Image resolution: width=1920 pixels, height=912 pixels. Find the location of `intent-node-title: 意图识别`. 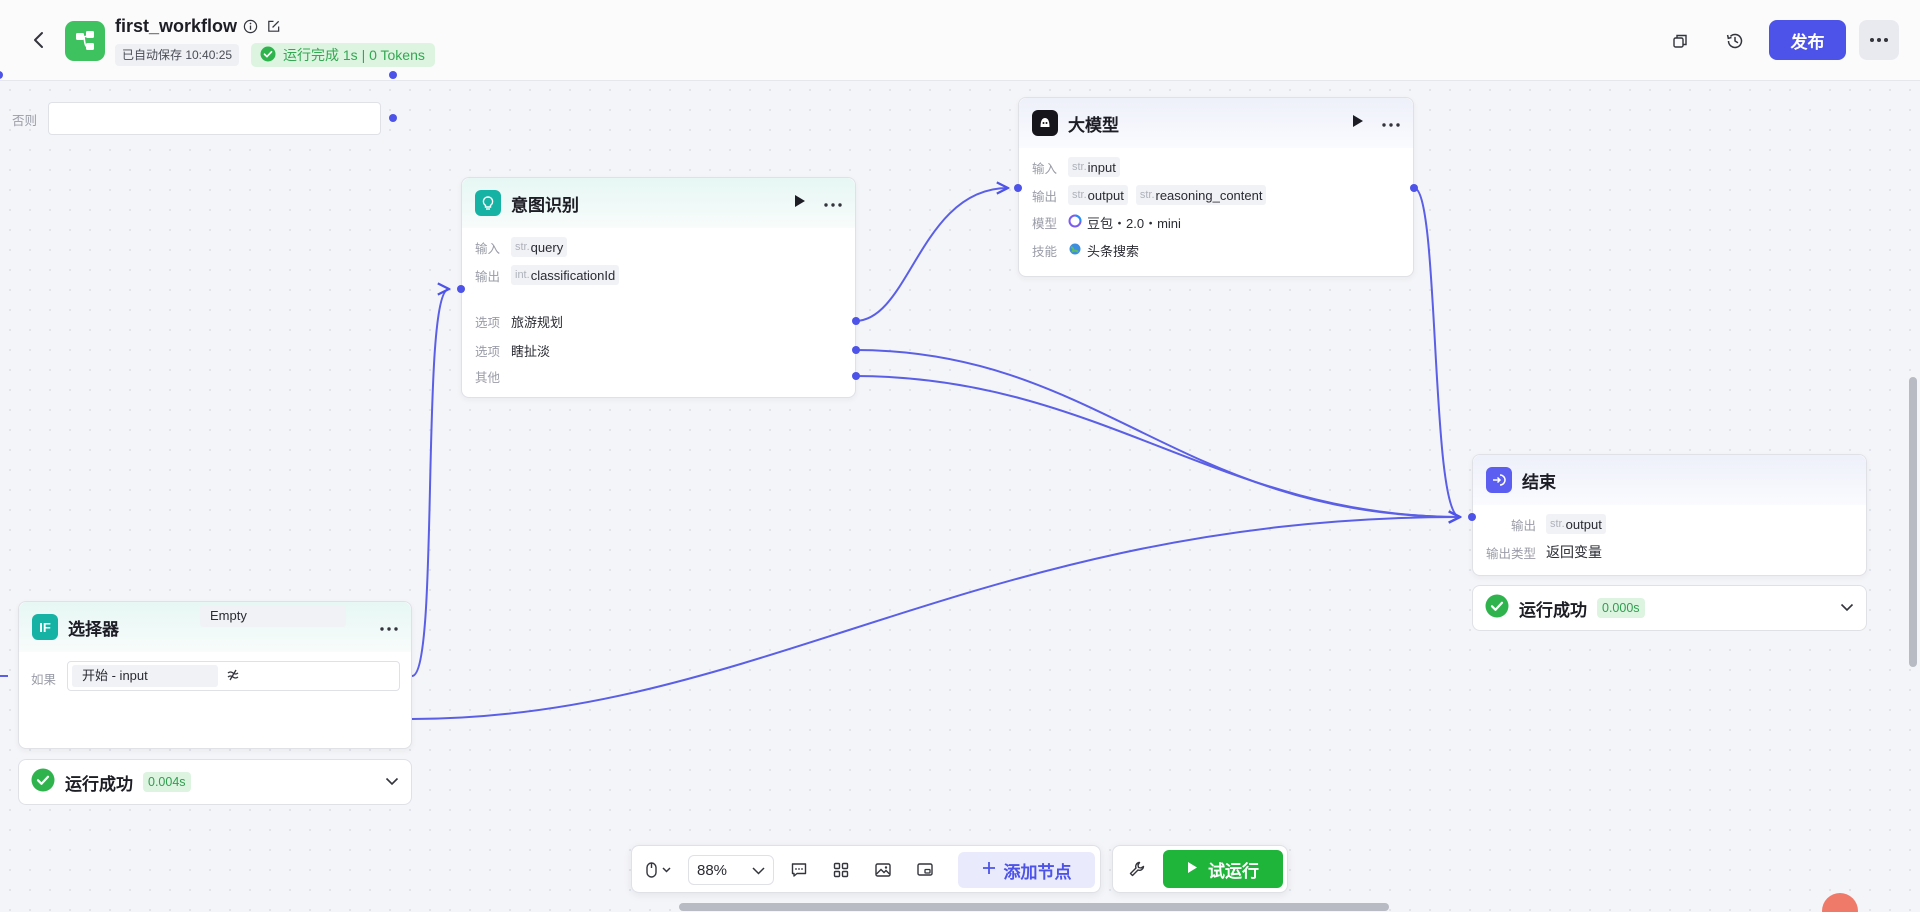

intent-node-title: 意图识别 is located at coordinates (545, 205).